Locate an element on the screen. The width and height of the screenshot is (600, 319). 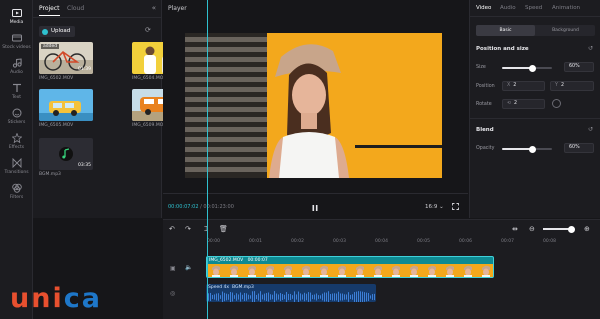
media-item-name: IMG_6504.MOV is located at coordinates (149, 78).